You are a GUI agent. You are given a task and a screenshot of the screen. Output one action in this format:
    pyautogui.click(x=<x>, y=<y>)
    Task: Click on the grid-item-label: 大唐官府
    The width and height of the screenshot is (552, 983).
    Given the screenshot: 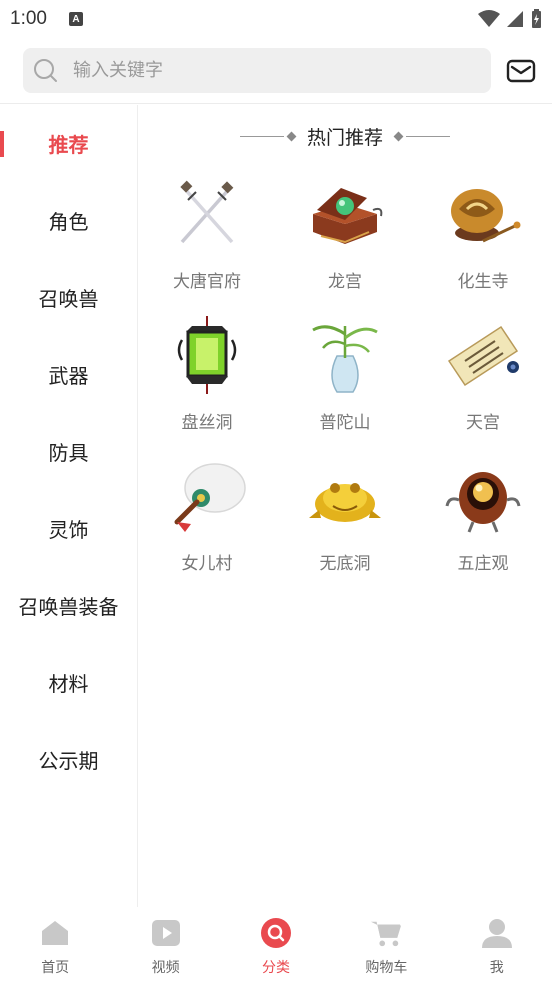 What is the action you would take?
    pyautogui.click(x=207, y=282)
    